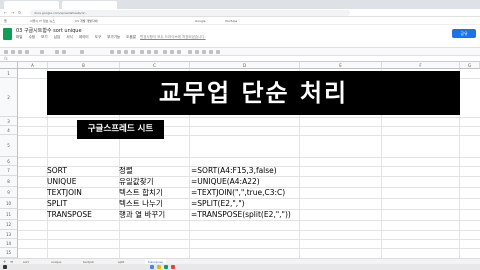 This screenshot has width=480, height=270. Describe the element at coordinates (211, 52) in the screenshot. I see `filter-icon` at that location.